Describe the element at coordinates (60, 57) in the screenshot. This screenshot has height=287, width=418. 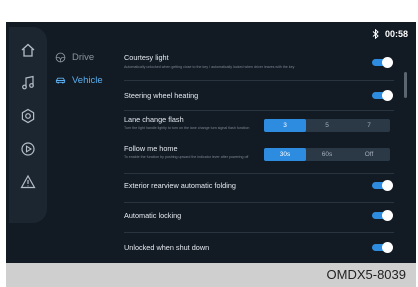
I see `steering-wheel-icon` at that location.